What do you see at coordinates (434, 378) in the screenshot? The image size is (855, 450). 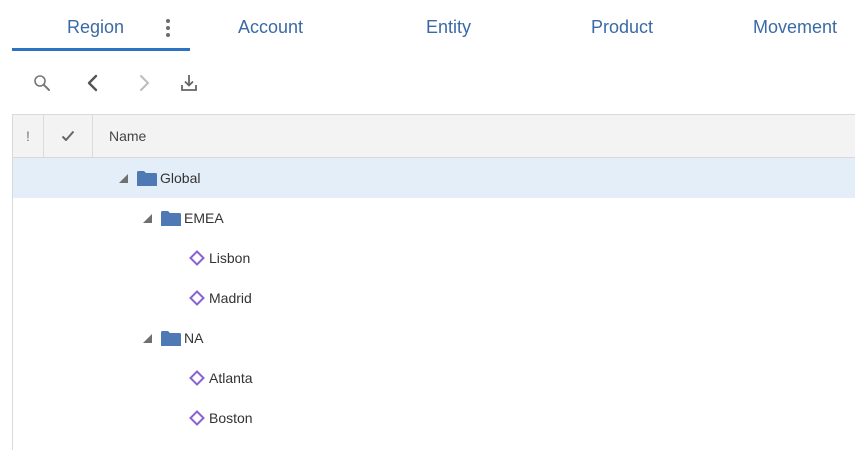 I see `tree-row: Atlanta` at bounding box center [434, 378].